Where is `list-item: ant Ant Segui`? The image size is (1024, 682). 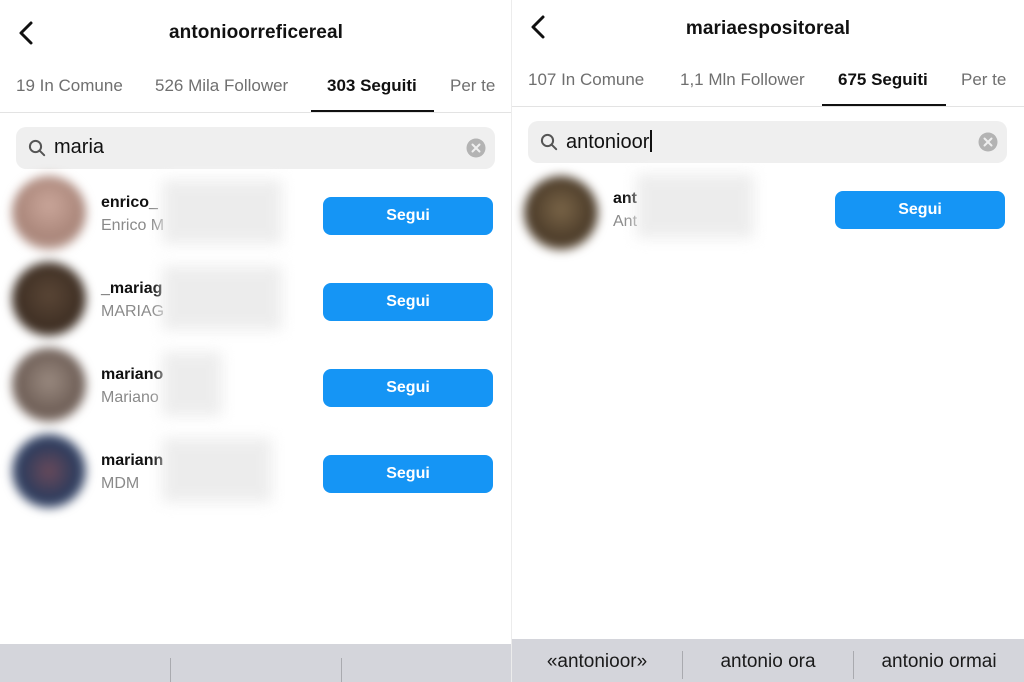
list-item: ant Ant Segui is located at coordinates (768, 215).